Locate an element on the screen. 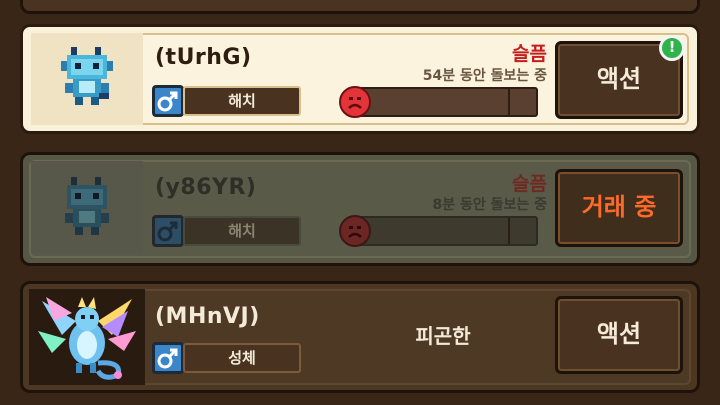  action-button: 액션 is located at coordinates (619, 335).